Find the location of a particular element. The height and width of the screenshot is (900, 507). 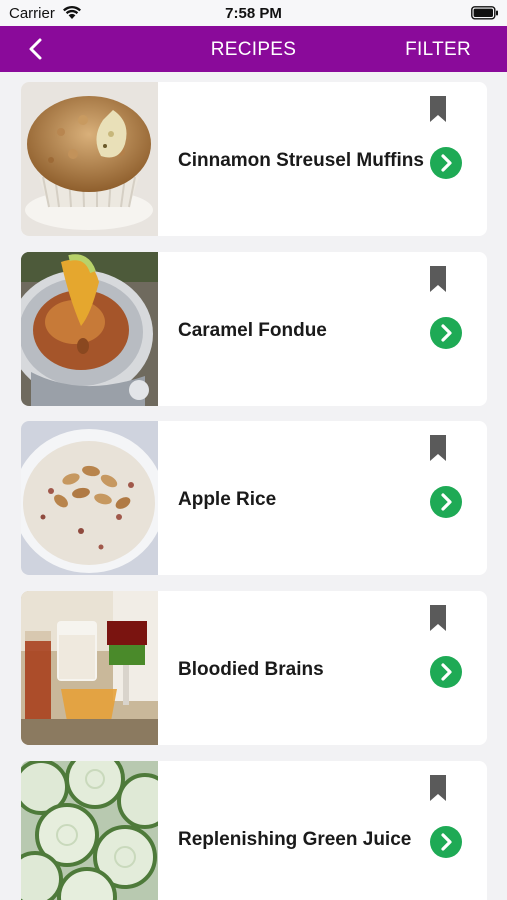

recipe-title: Replenishing Green Juice is located at coordinates (295, 839).